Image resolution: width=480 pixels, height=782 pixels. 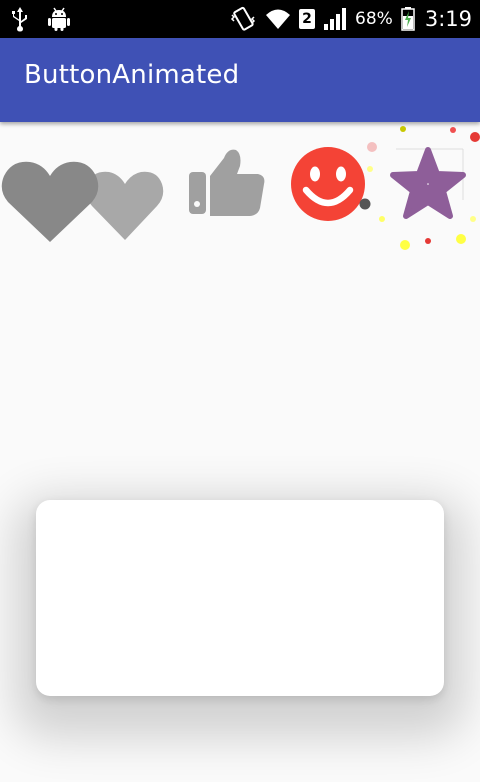 I want to click on battery-charging-icon, so click(x=408, y=19).